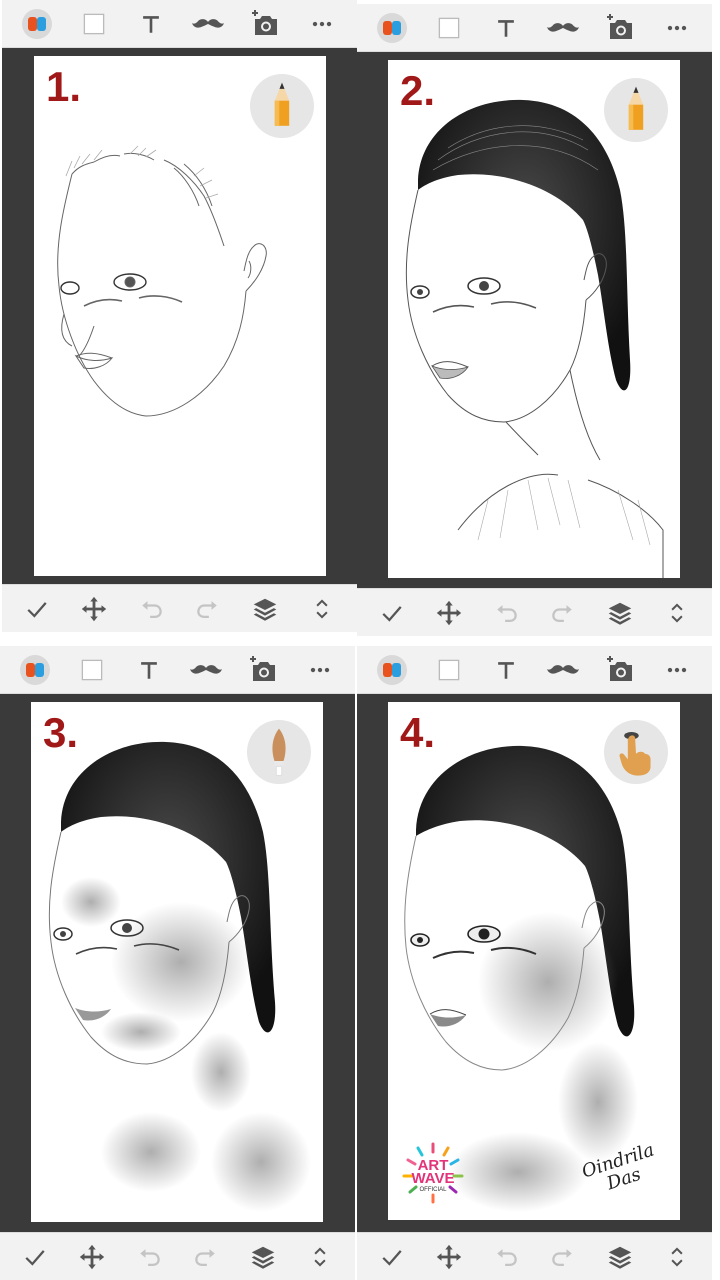  I want to click on logo-line-3: OFFICIAL, so click(433, 1190).